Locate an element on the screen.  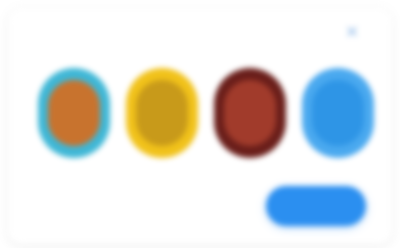
primary-action-button is located at coordinates (316, 206).